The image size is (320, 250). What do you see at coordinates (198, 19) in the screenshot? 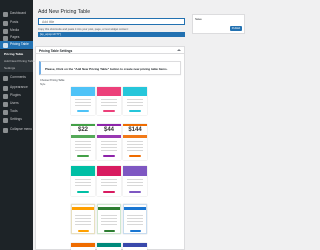
I see `publish-heading: Save` at bounding box center [198, 19].